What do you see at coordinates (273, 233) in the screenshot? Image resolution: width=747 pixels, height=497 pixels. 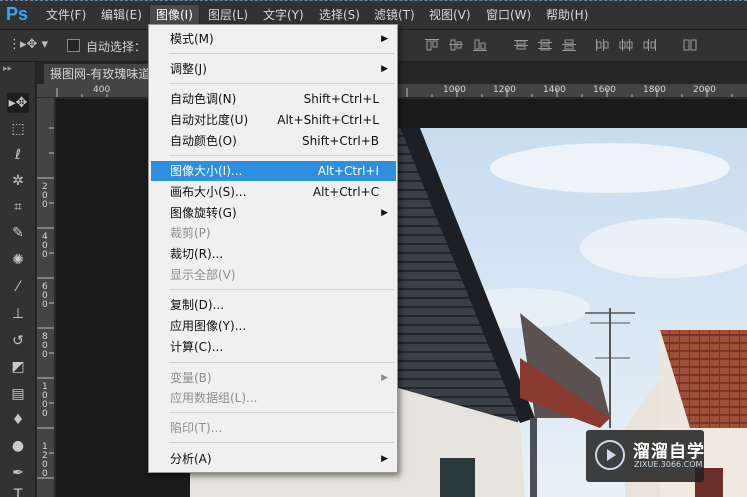 I see `menu-item-crop: 裁剪(P)` at bounding box center [273, 233].